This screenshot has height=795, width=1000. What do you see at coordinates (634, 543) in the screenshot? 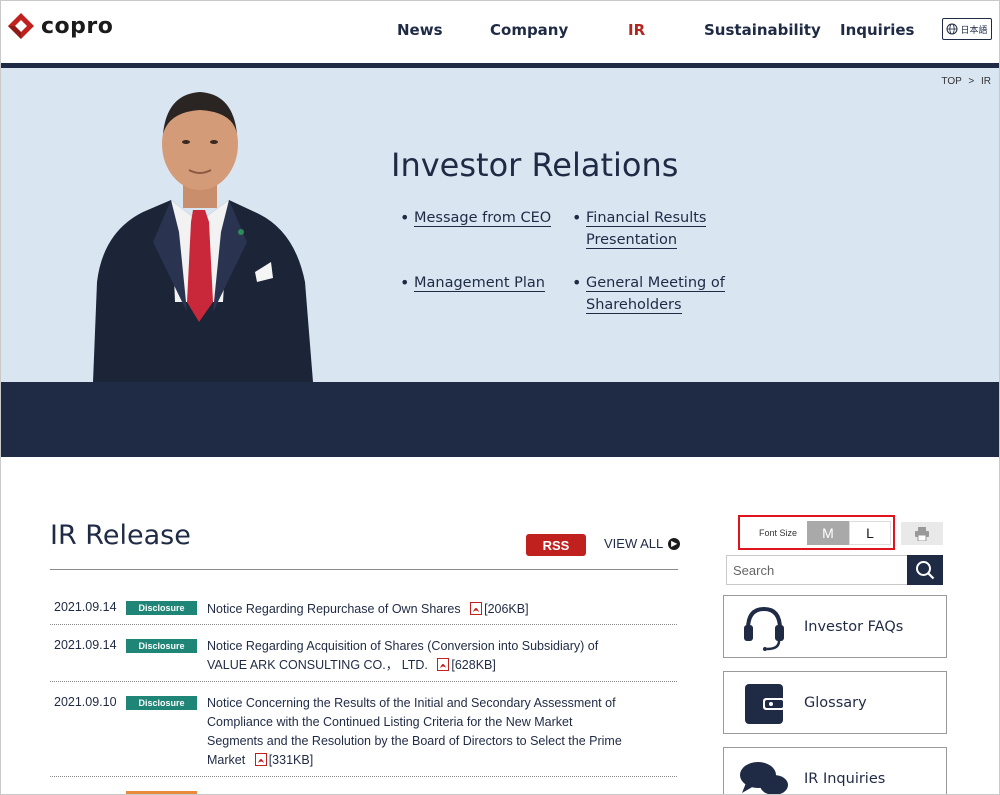
I see `view-all-label: VIEW ALL` at bounding box center [634, 543].